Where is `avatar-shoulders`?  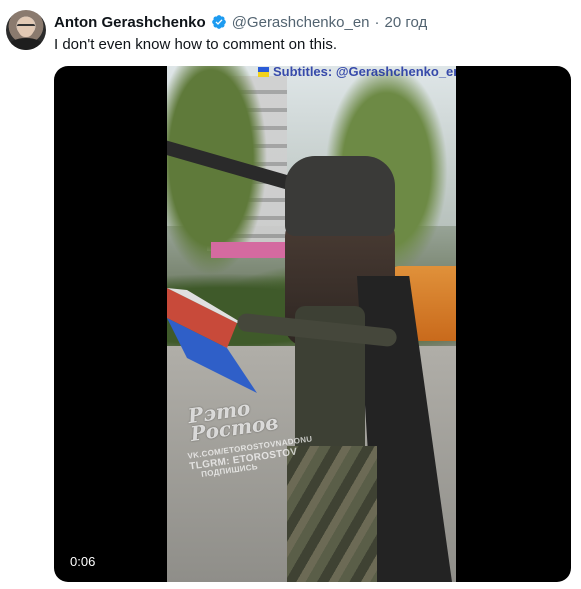 avatar-shoulders is located at coordinates (26, 44).